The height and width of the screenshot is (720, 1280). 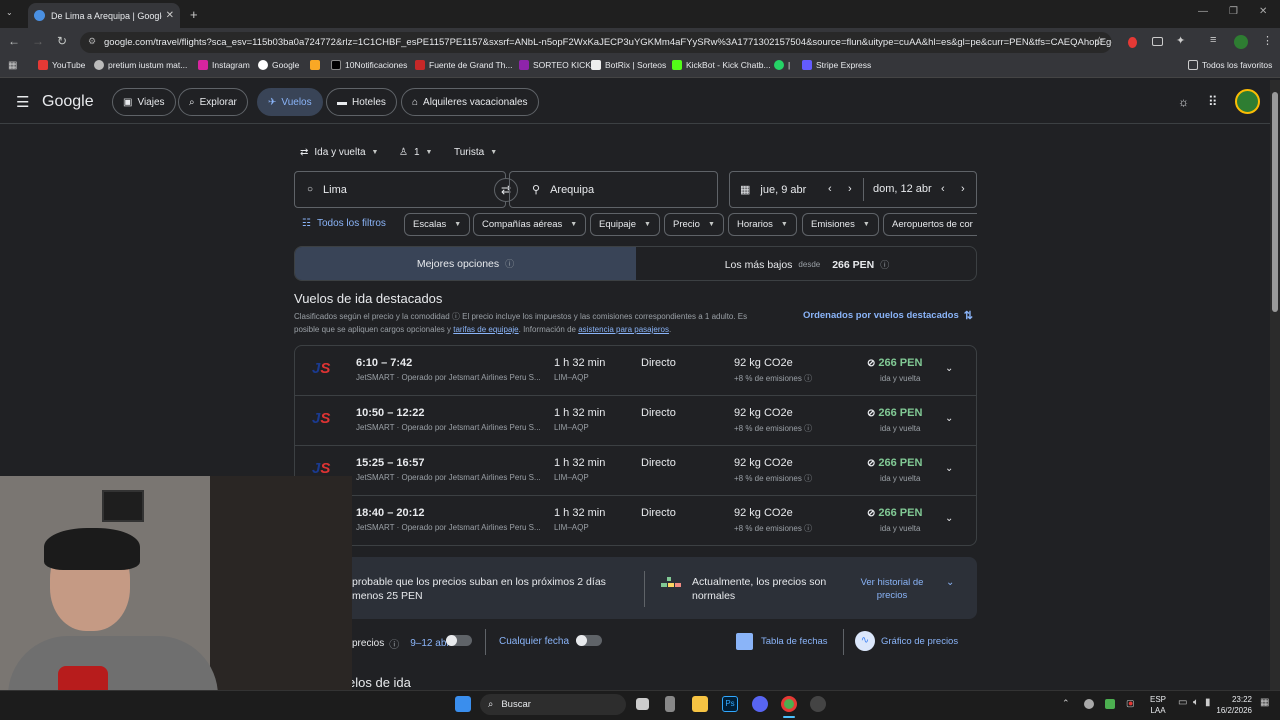 What do you see at coordinates (906, 641) in the screenshot?
I see `price-graph-button: ∿ Gráfico de precios` at bounding box center [906, 641].